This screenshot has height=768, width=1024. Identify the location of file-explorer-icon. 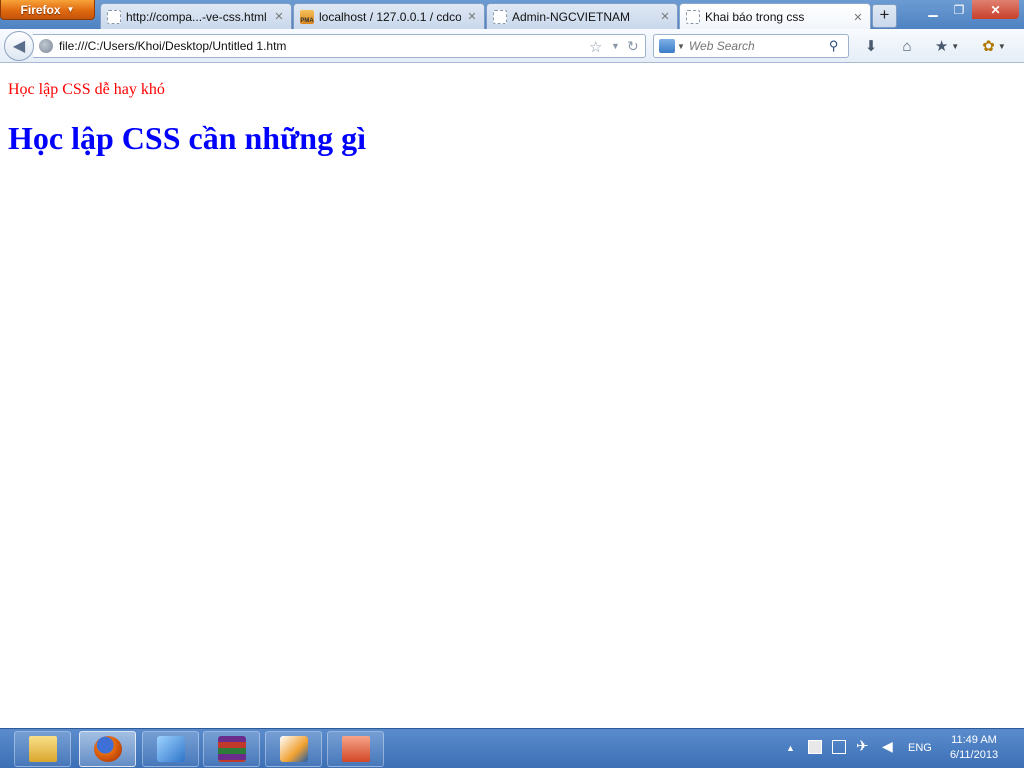
(42, 749).